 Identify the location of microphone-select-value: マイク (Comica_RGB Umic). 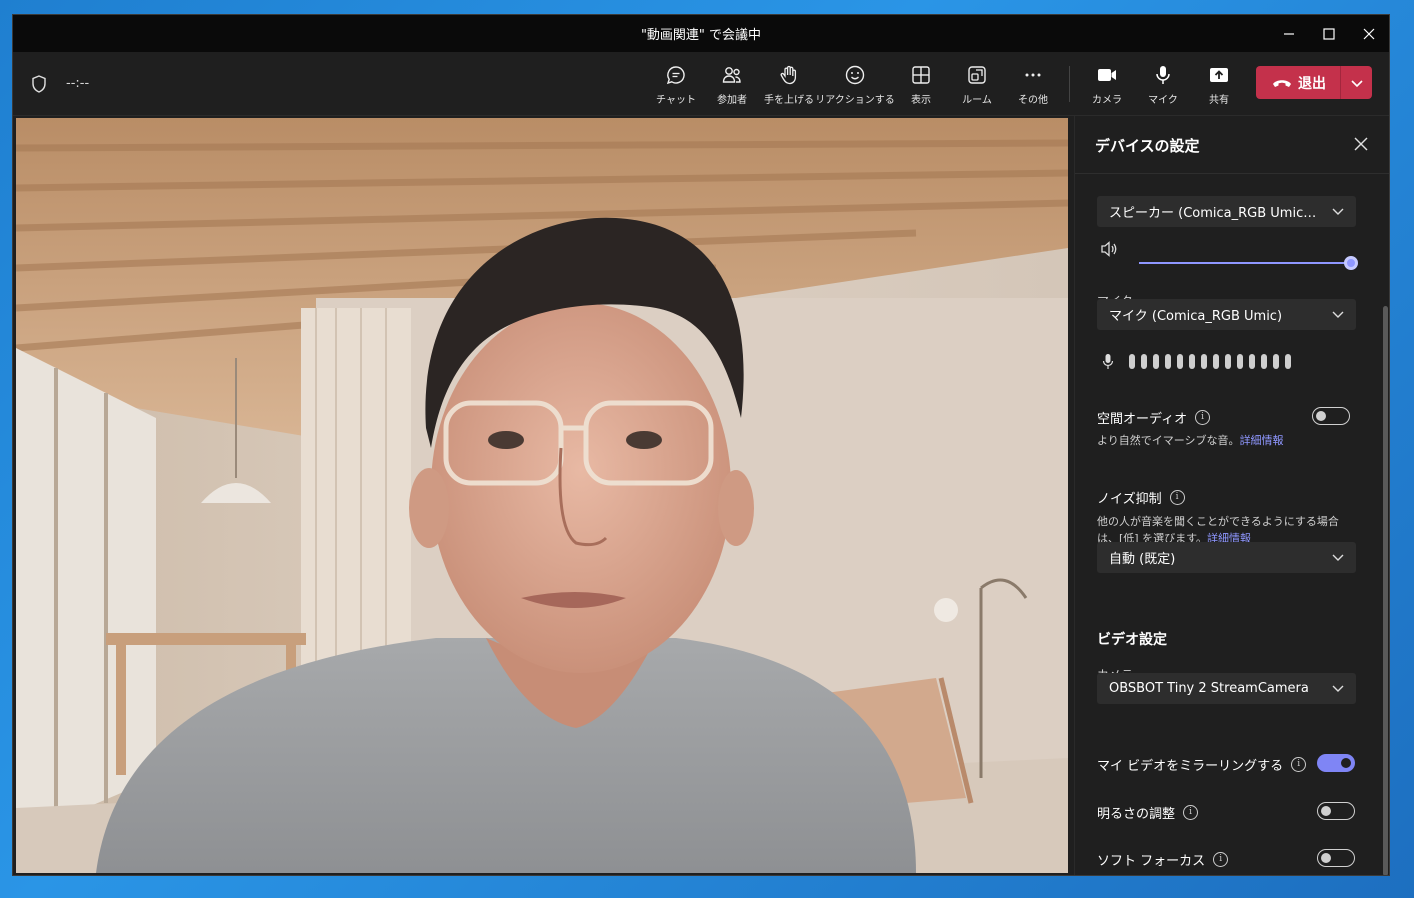
(1196, 316).